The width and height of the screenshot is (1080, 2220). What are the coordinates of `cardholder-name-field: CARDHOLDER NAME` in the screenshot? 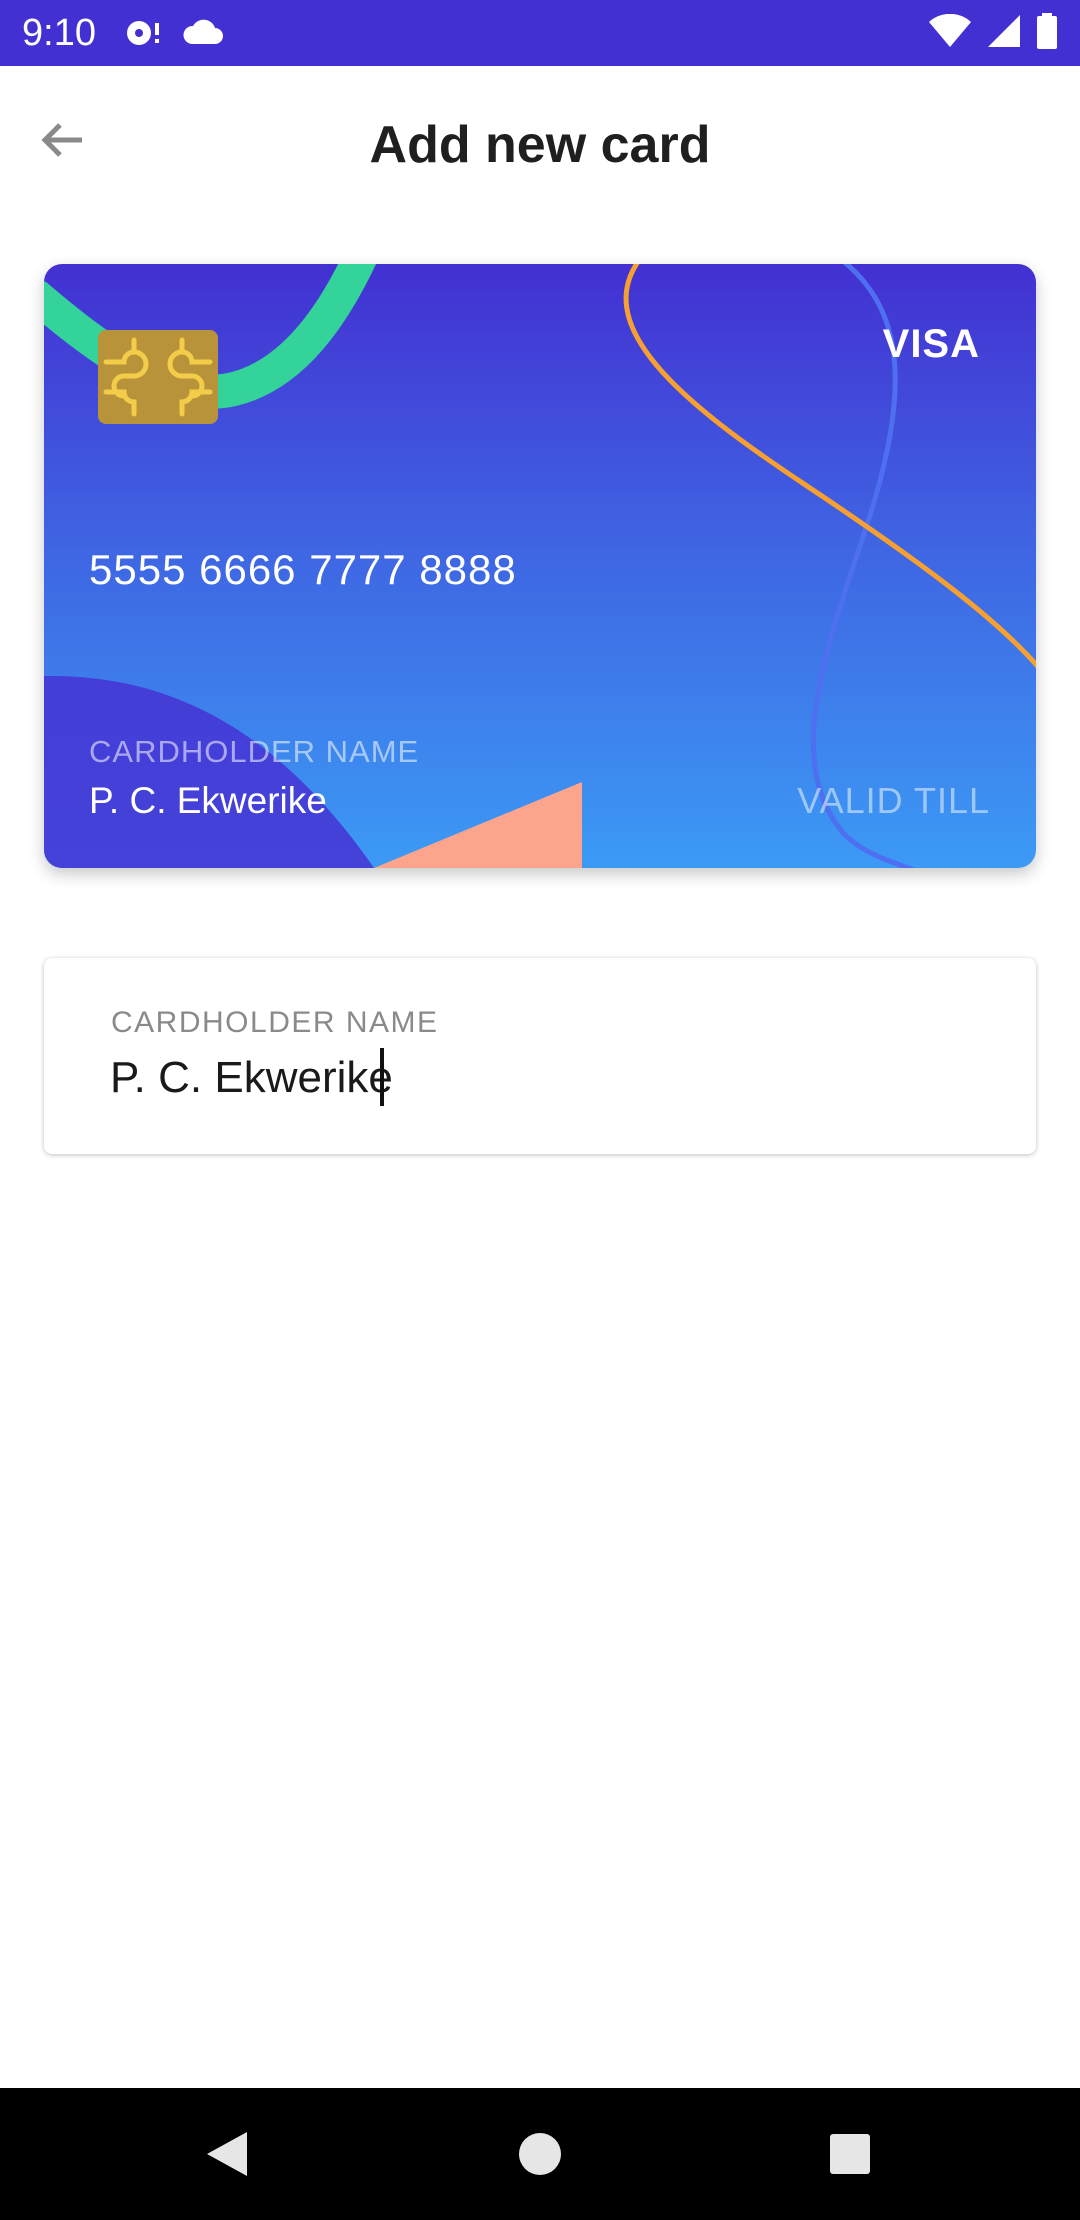 It's located at (540, 1056).